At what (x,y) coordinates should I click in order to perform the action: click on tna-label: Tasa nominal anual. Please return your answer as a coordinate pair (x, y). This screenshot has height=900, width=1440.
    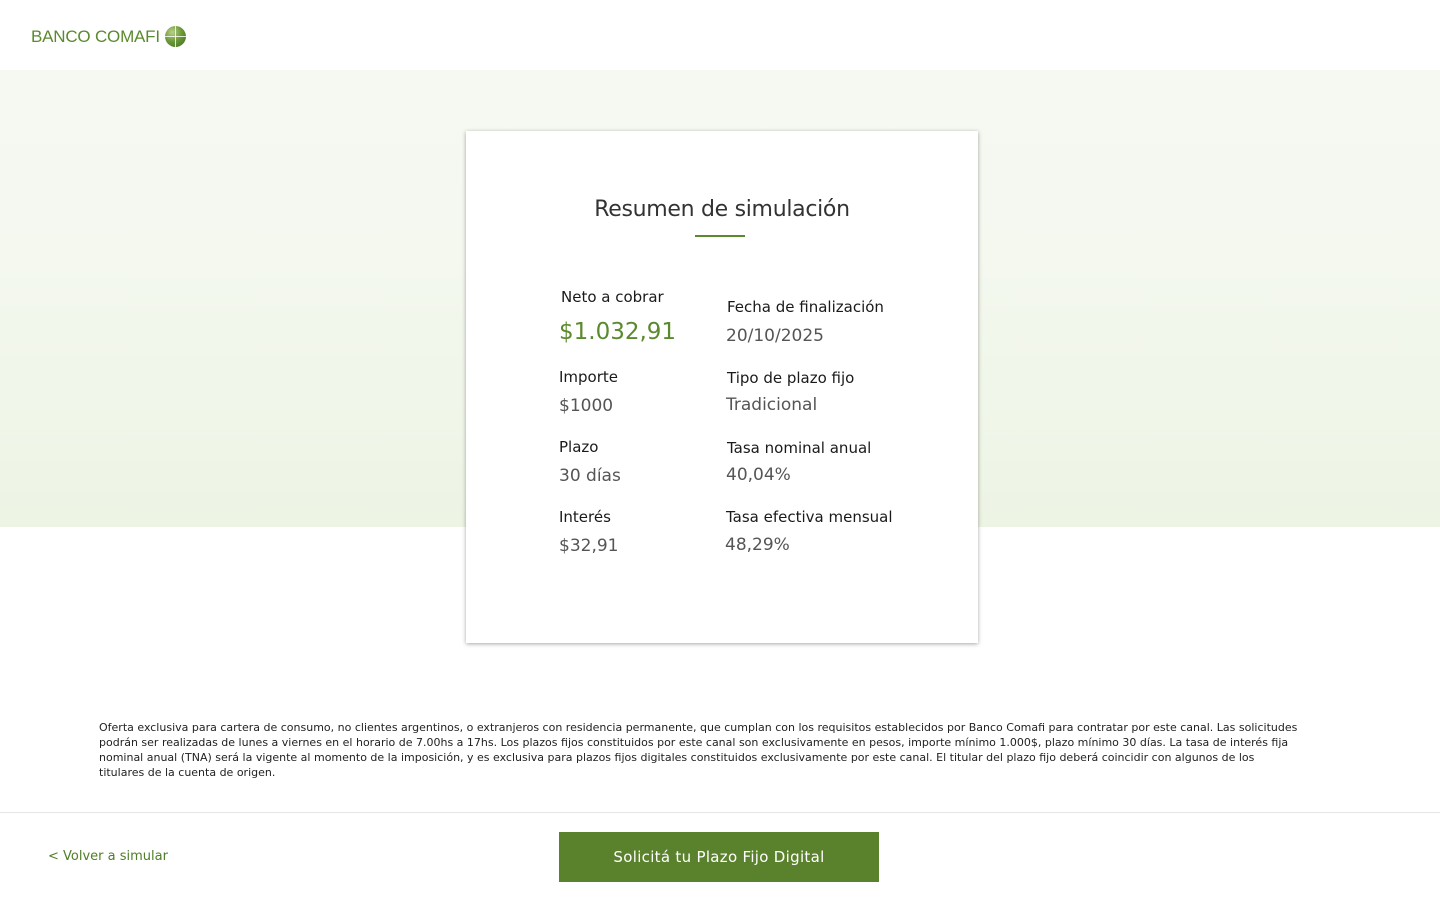
    Looking at the image, I should click on (799, 448).